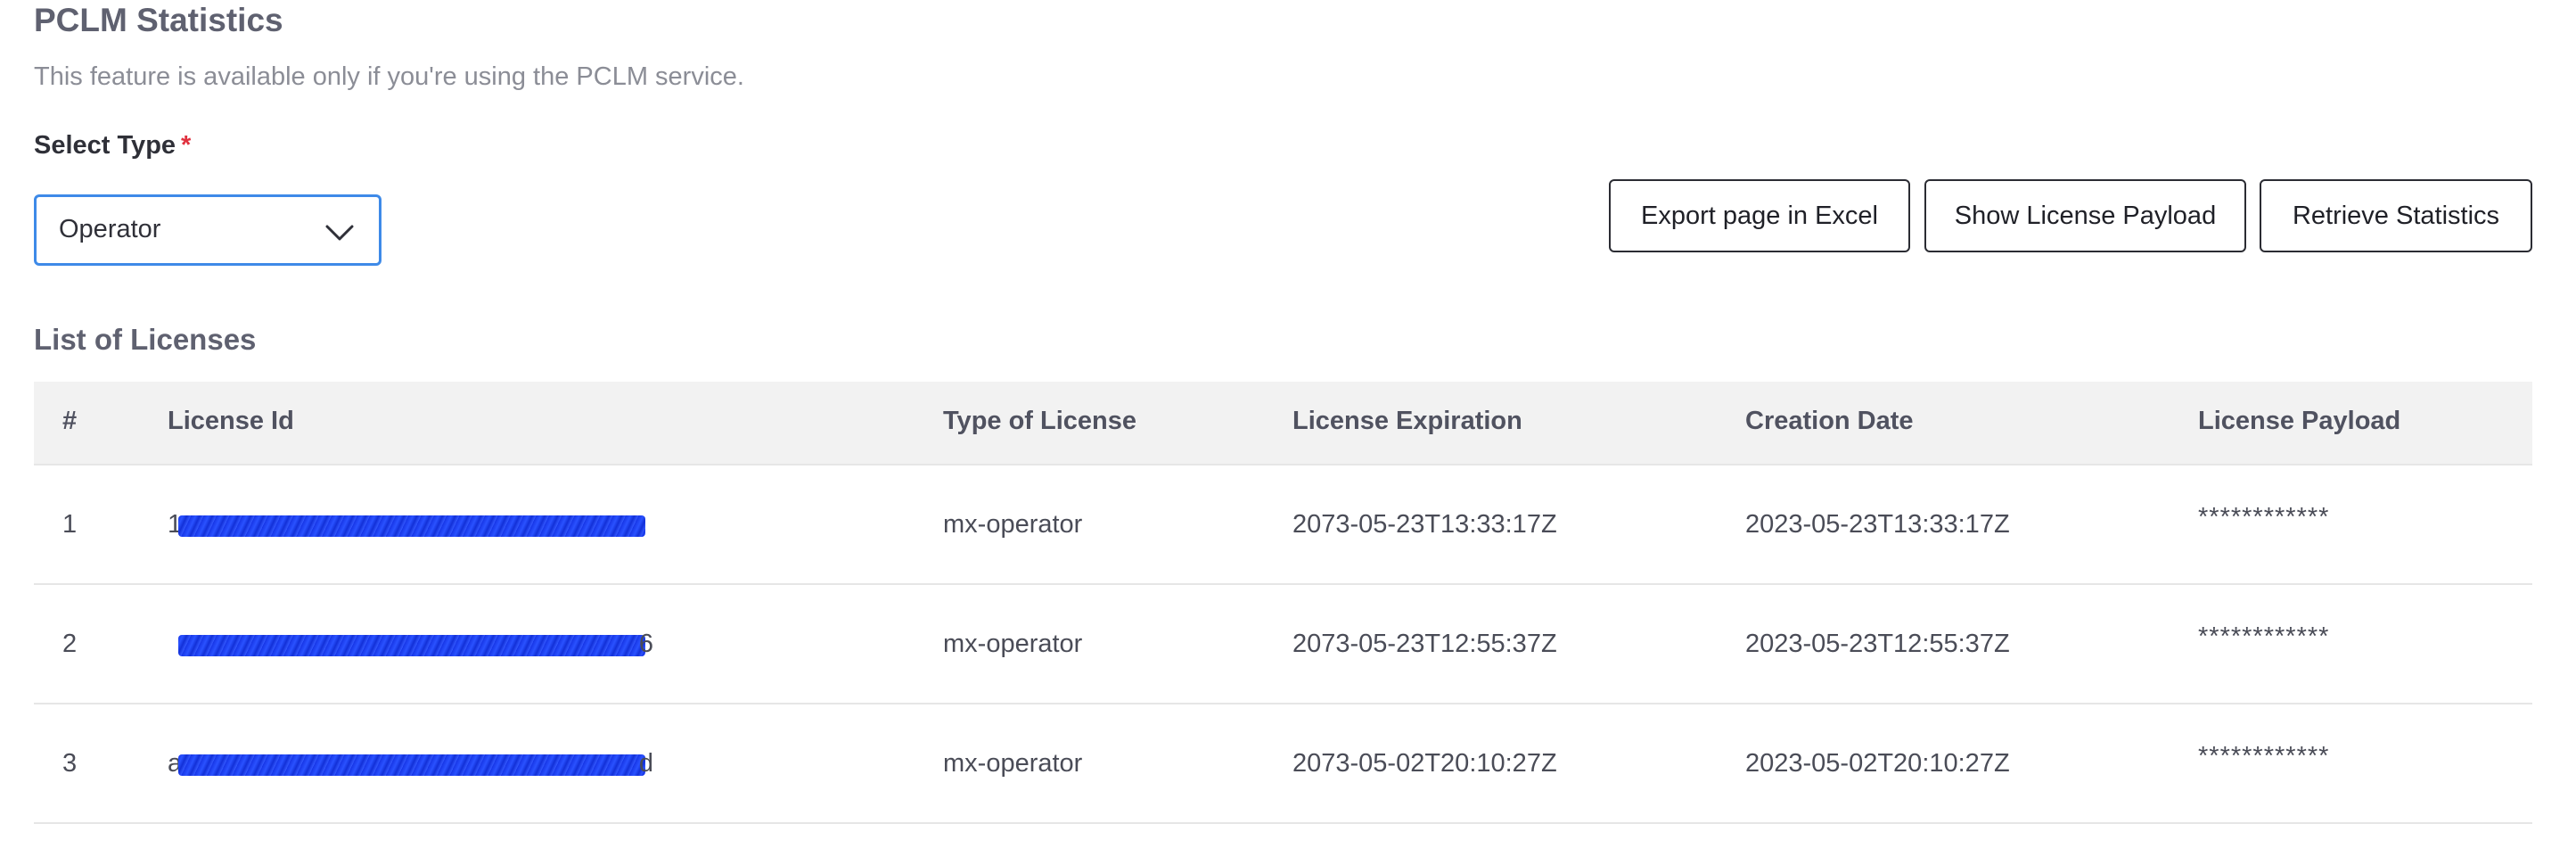 This screenshot has height=865, width=2576. What do you see at coordinates (1424, 763) in the screenshot?
I see `license-expiration: 2073-05-02T20:10:27Z` at bounding box center [1424, 763].